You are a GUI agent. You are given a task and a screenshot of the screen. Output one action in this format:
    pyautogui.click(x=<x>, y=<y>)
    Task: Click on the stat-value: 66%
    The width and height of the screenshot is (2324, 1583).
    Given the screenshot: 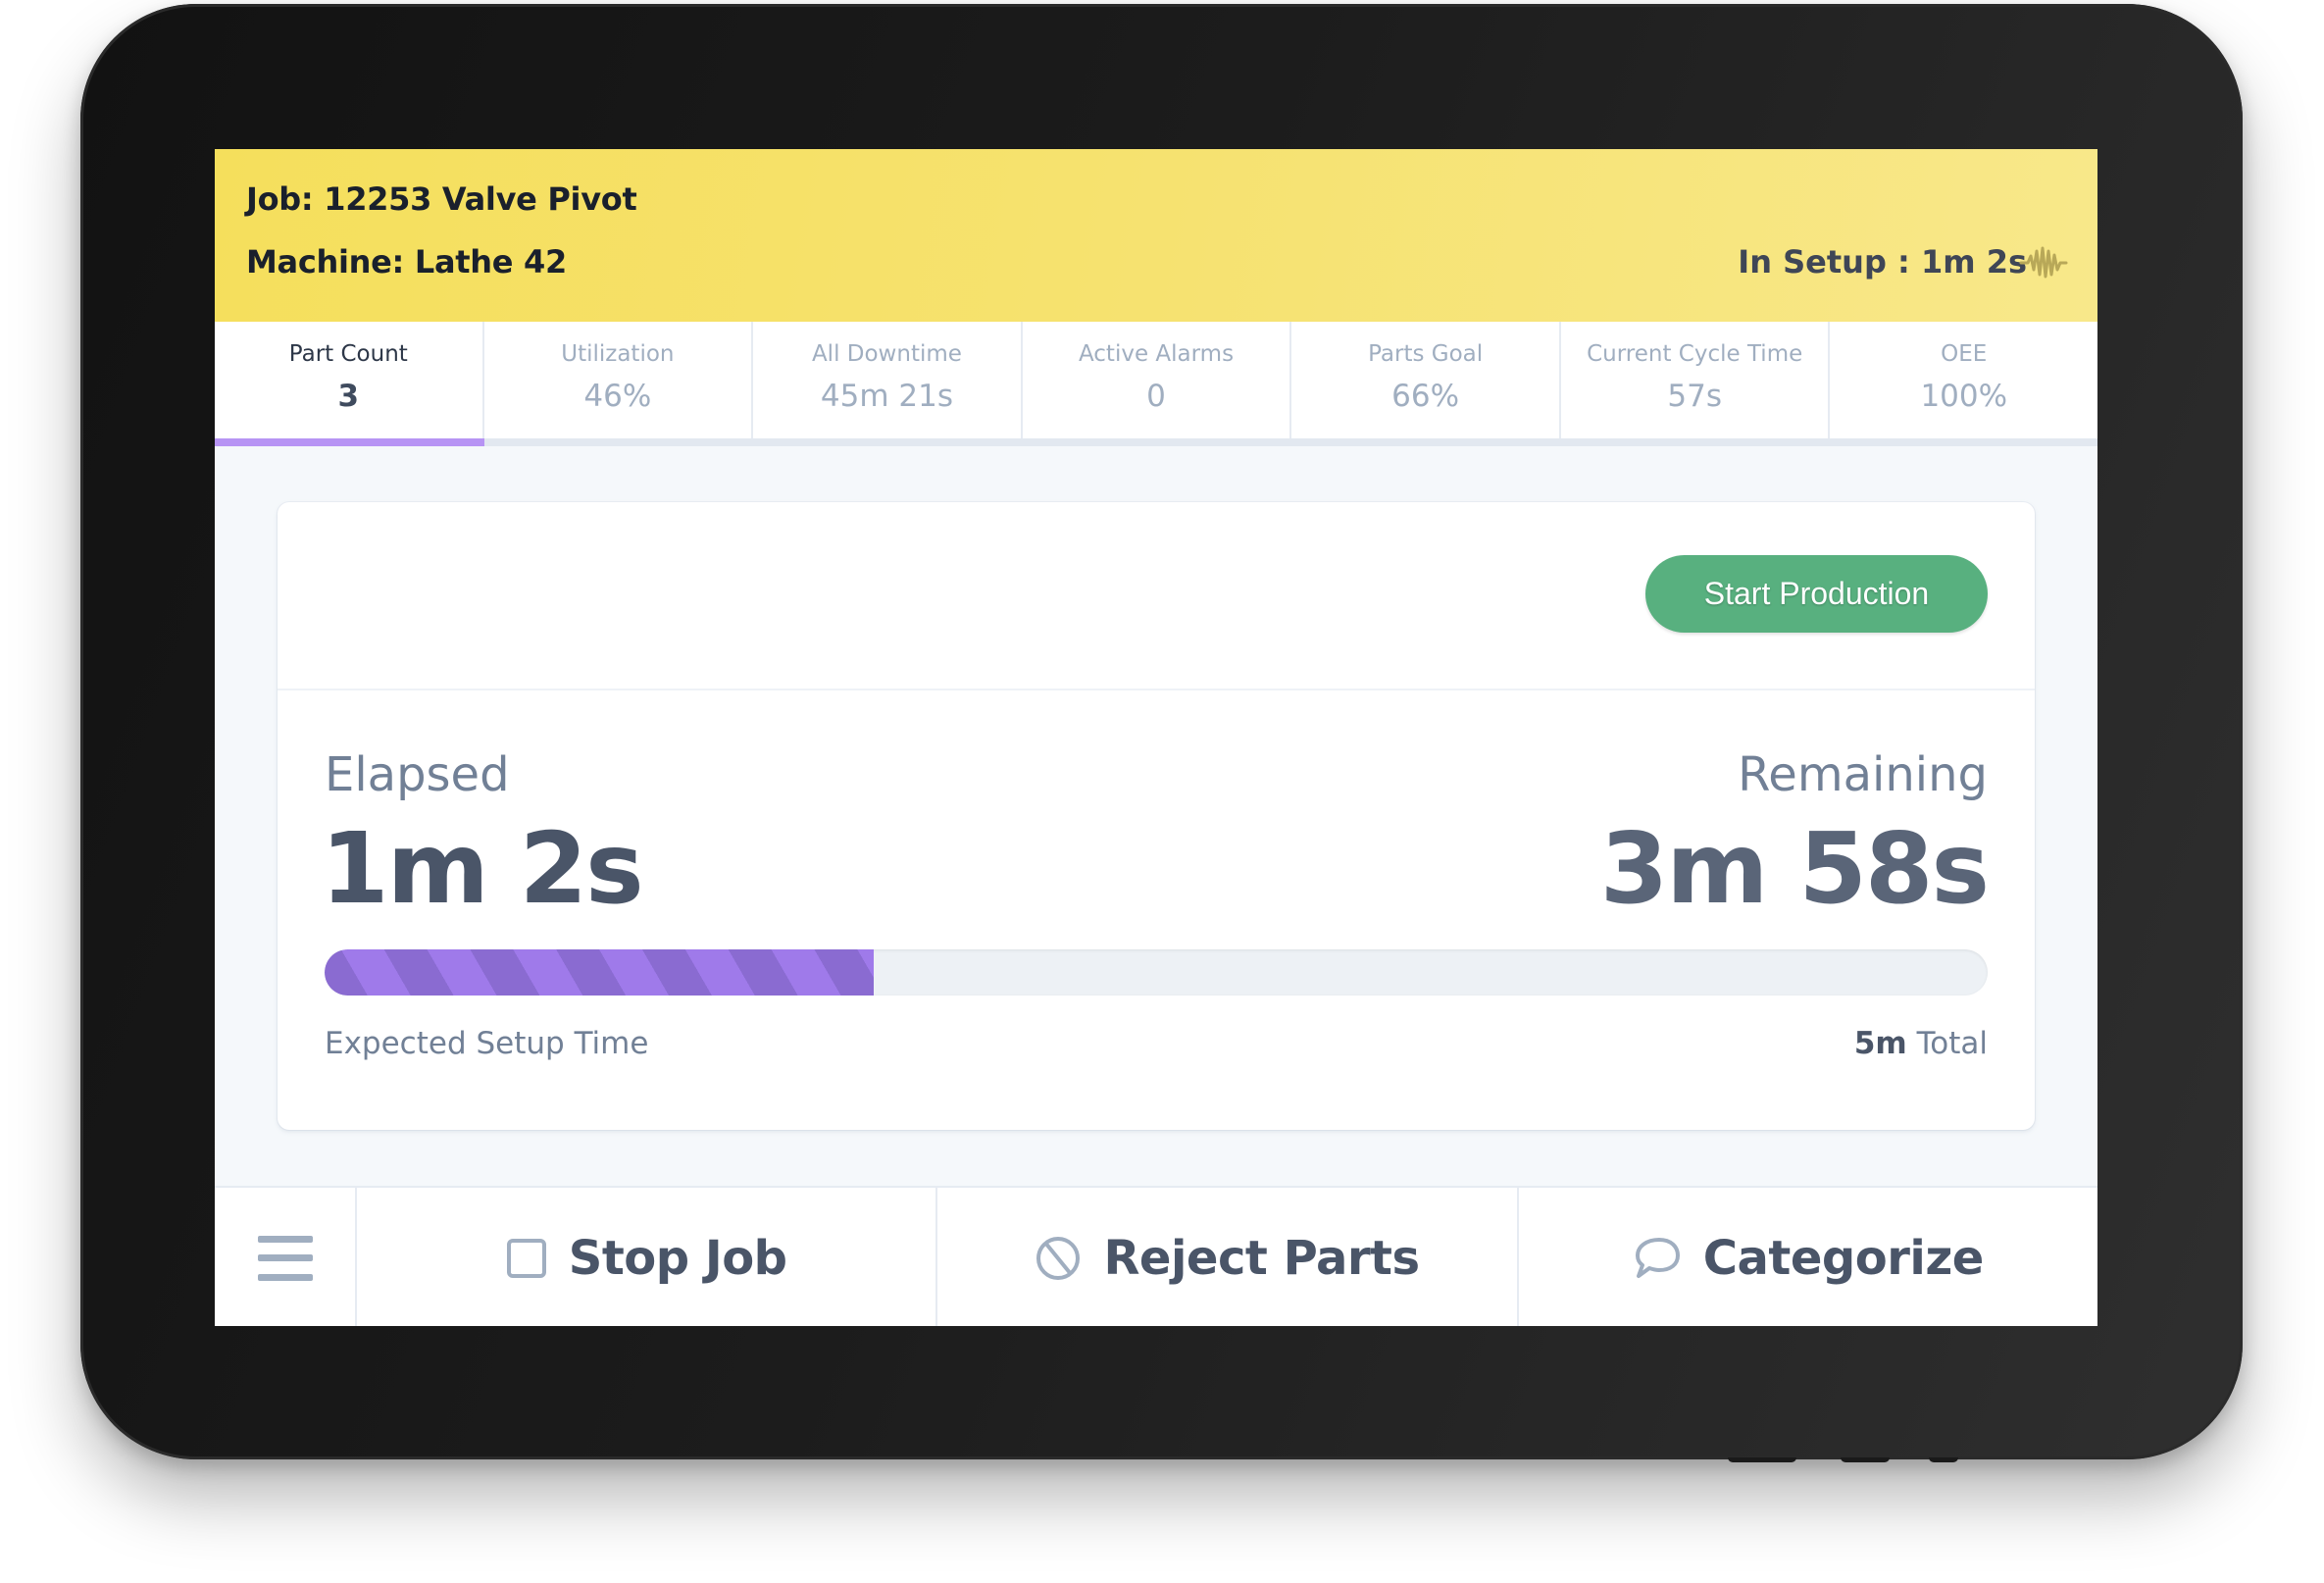 What is the action you would take?
    pyautogui.click(x=1425, y=396)
    